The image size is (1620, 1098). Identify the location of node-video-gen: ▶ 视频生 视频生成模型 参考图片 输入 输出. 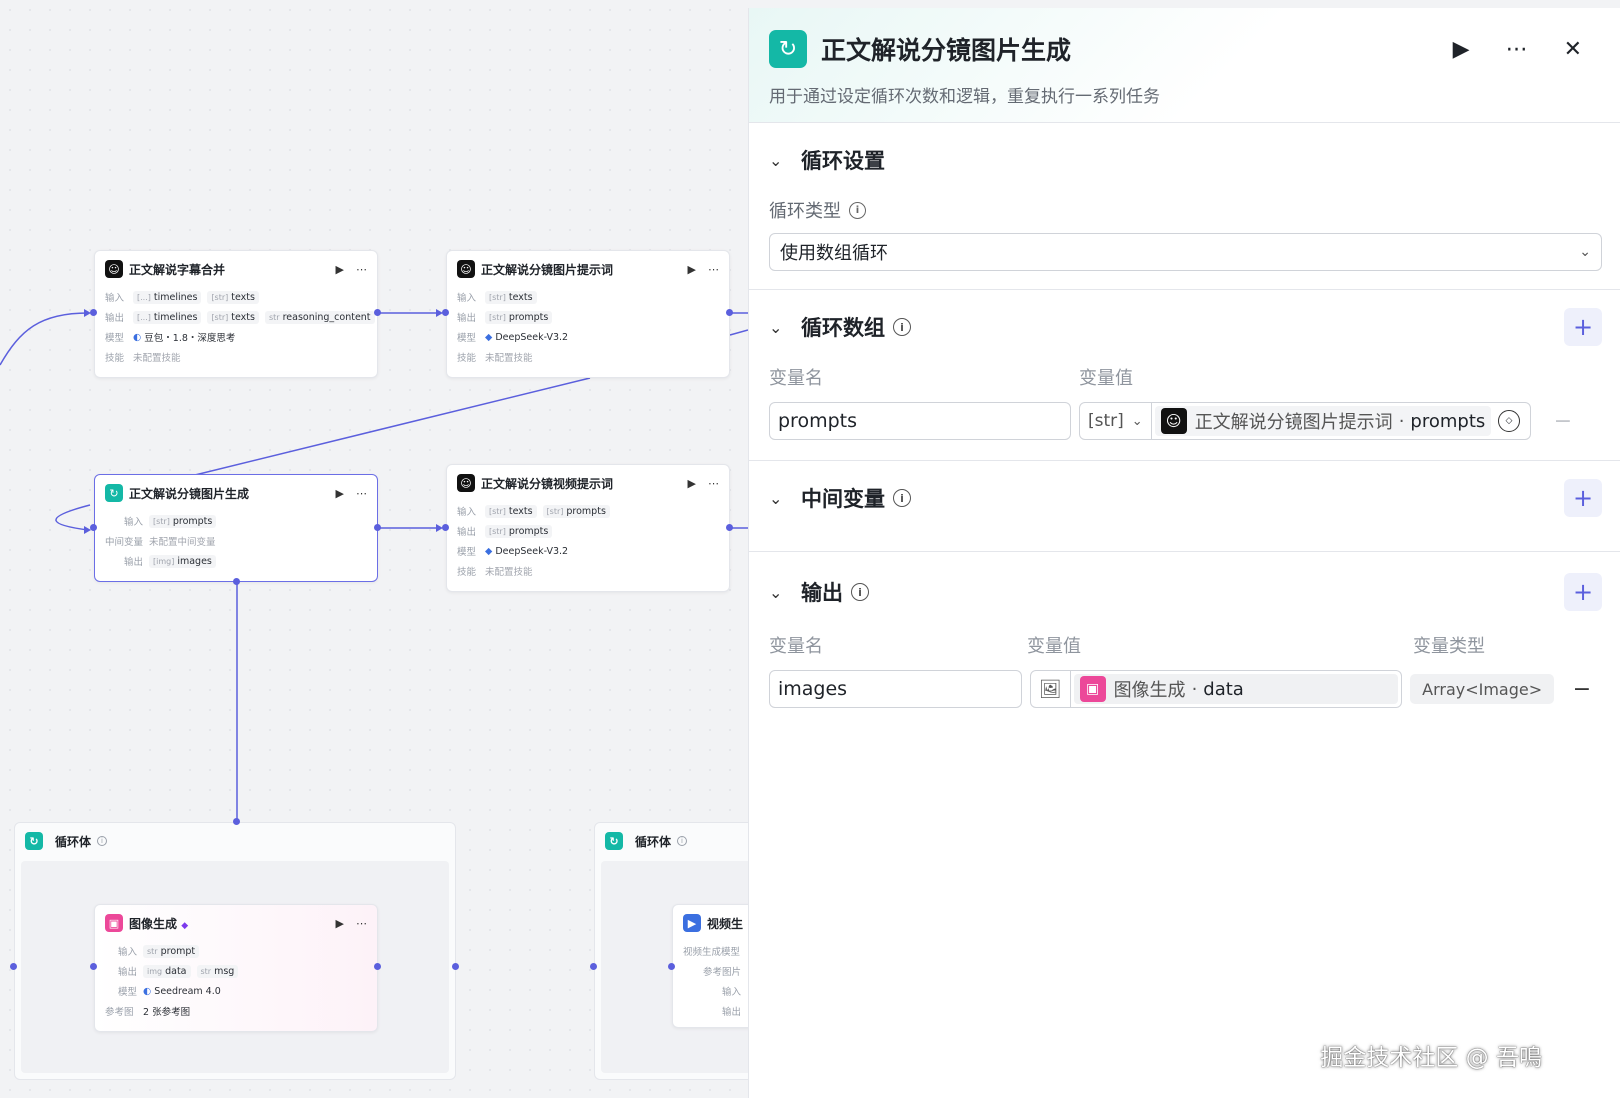
(710, 966).